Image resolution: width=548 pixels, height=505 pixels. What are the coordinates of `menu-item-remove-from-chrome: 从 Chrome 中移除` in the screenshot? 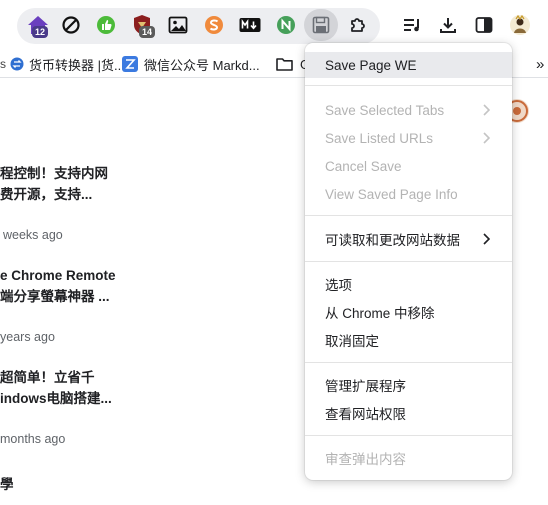 It's located at (408, 312).